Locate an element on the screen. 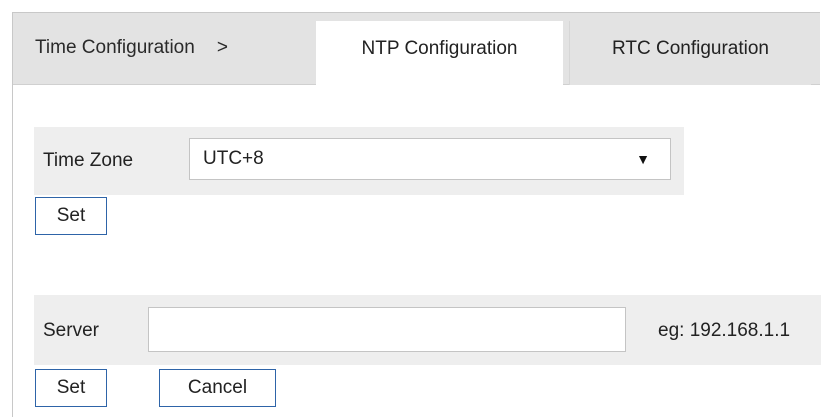  tab-rtc-configuration: RTC Configuration is located at coordinates (690, 53).